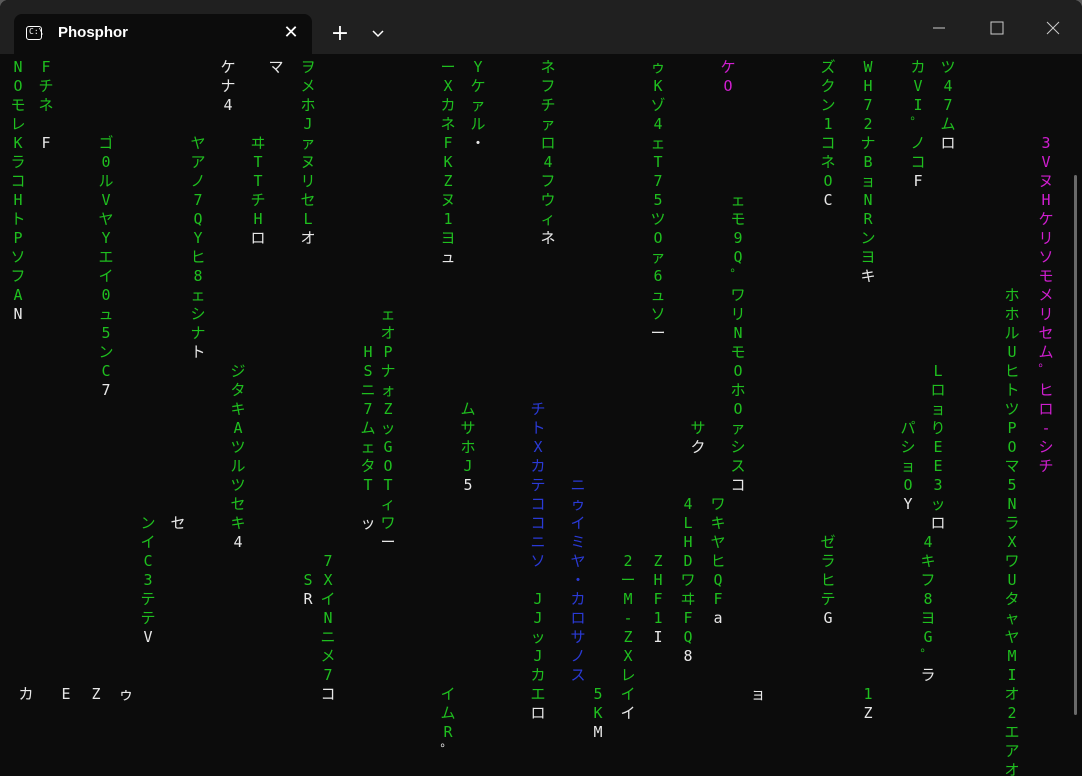  I want to click on rain-glyph: ヰ, so click(688, 599).